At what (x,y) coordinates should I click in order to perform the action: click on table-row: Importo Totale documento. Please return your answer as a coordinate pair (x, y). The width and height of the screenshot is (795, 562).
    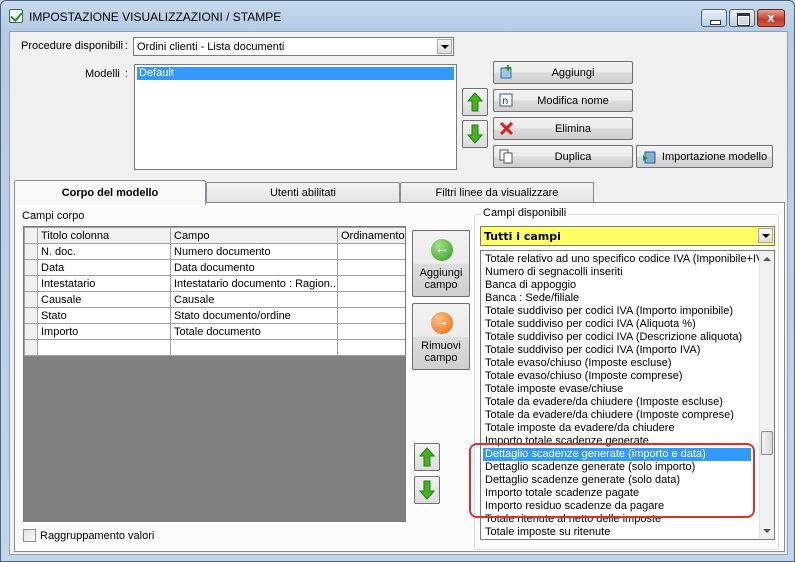
    Looking at the image, I should click on (214, 331).